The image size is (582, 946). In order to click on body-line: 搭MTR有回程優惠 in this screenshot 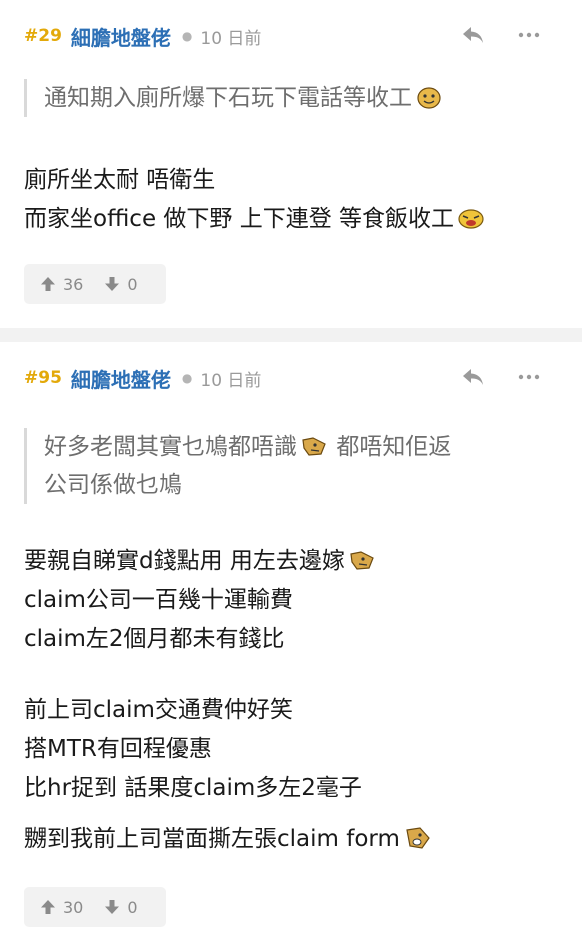, I will do `click(118, 749)`.